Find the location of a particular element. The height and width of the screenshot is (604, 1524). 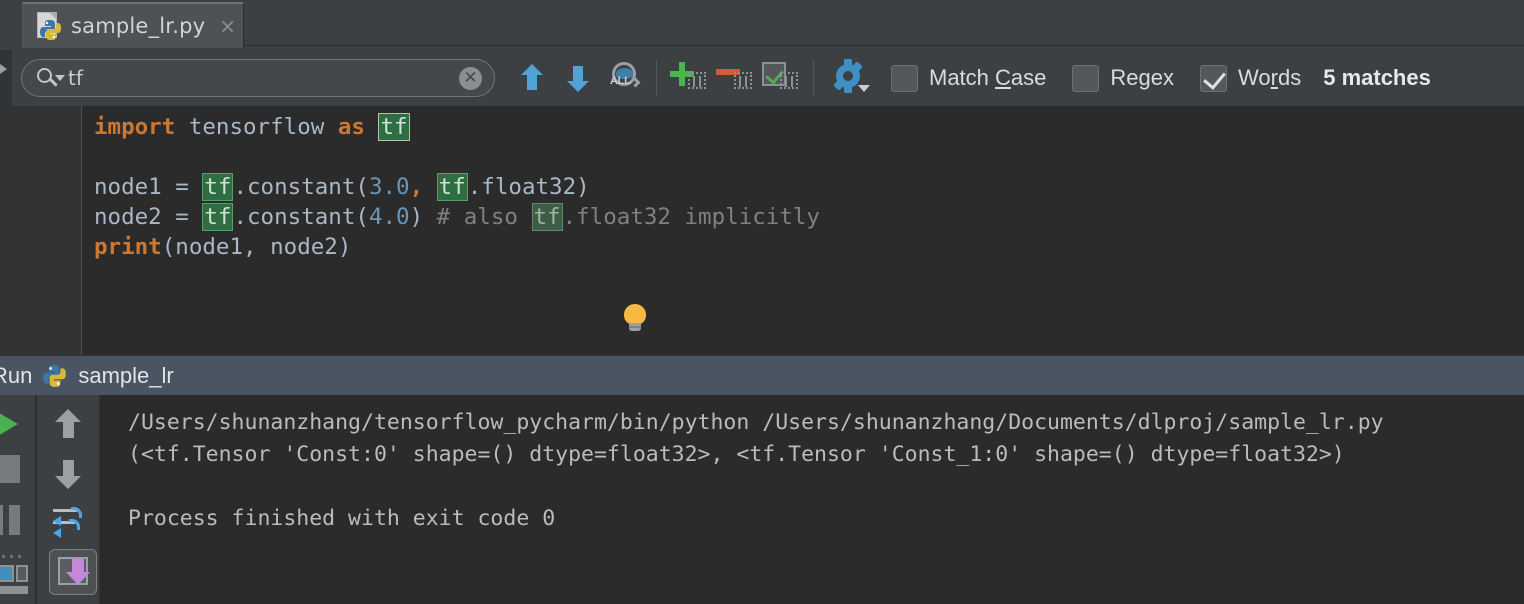

find-settings-button is located at coordinates (846, 78).